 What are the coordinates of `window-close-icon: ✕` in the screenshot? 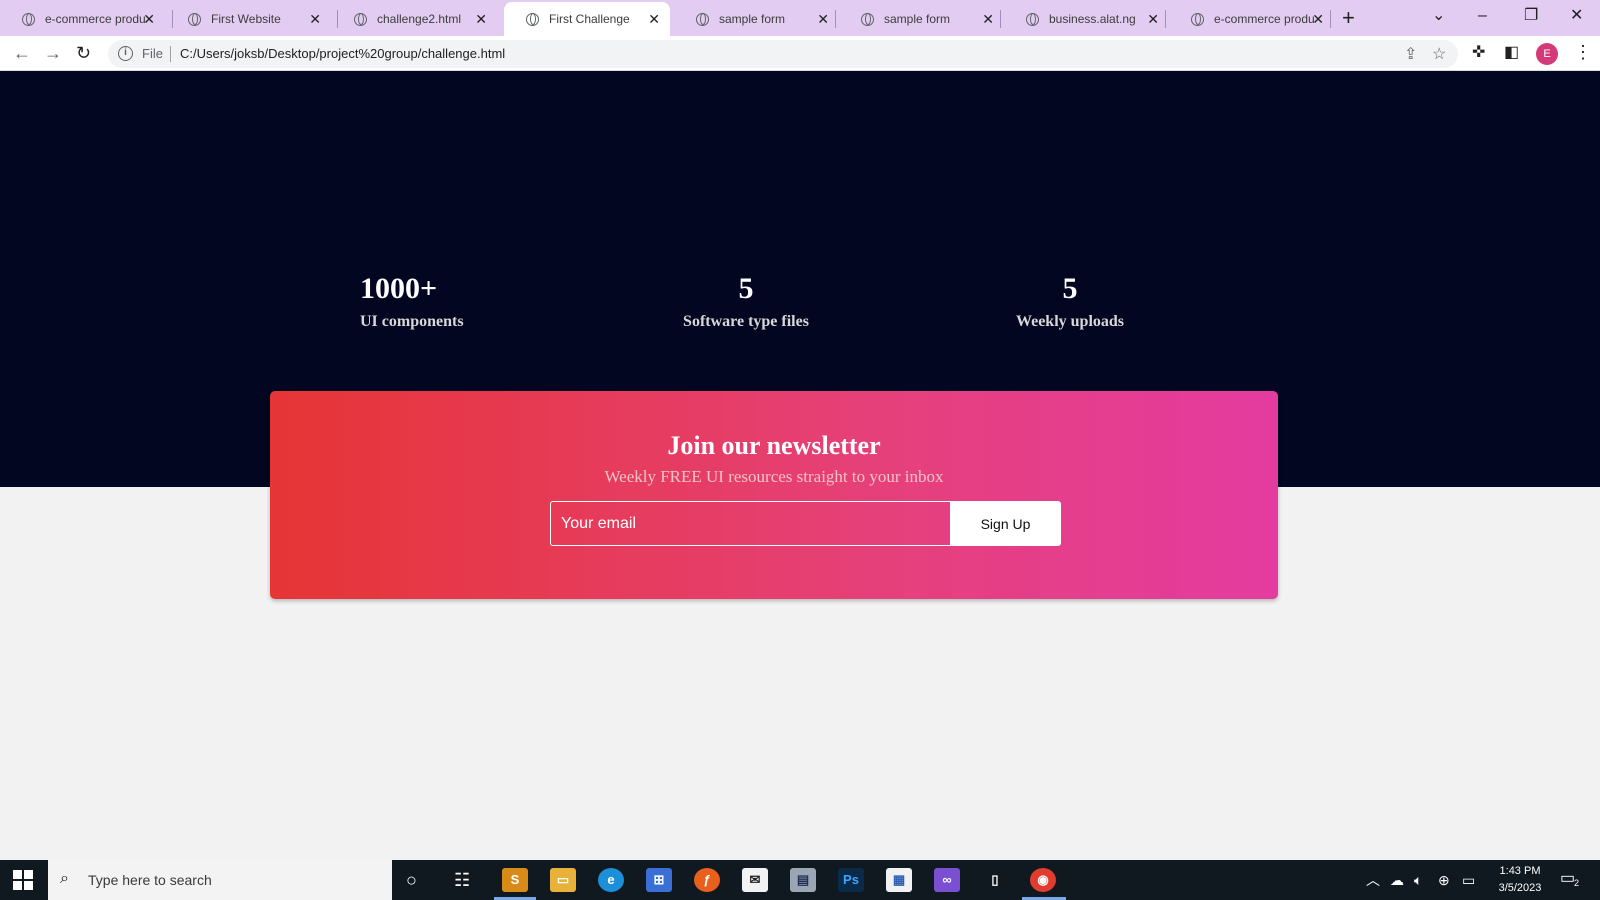 It's located at (1576, 16).